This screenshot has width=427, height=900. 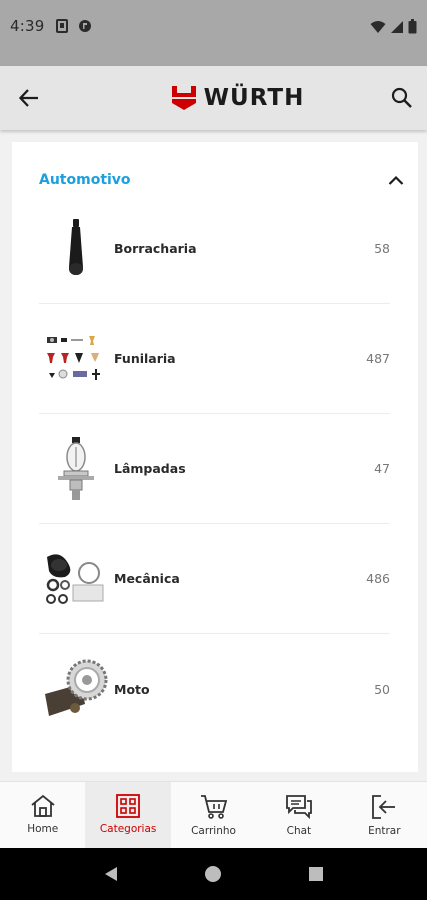 I want to click on nav-label: Categorias, so click(x=128, y=829).